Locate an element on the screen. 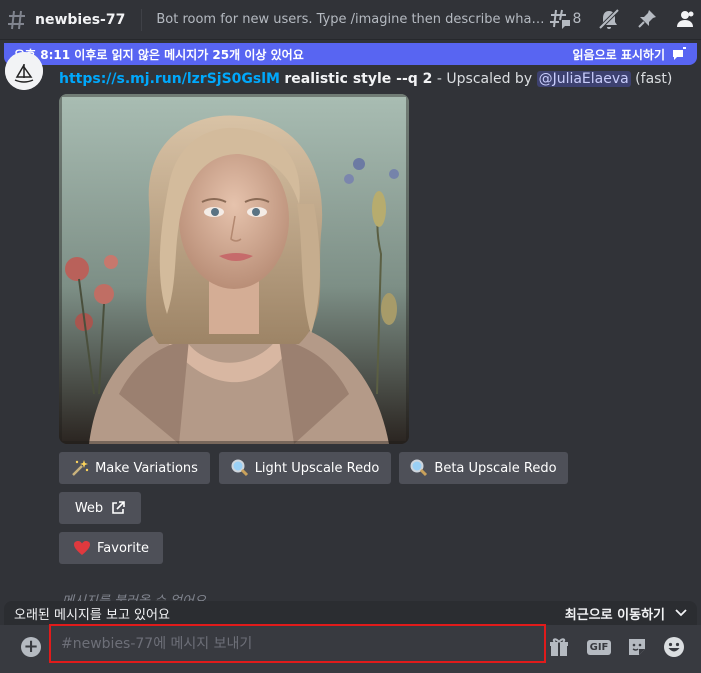 The width and height of the screenshot is (701, 673). make-variations-button: Make Variations is located at coordinates (134, 468).